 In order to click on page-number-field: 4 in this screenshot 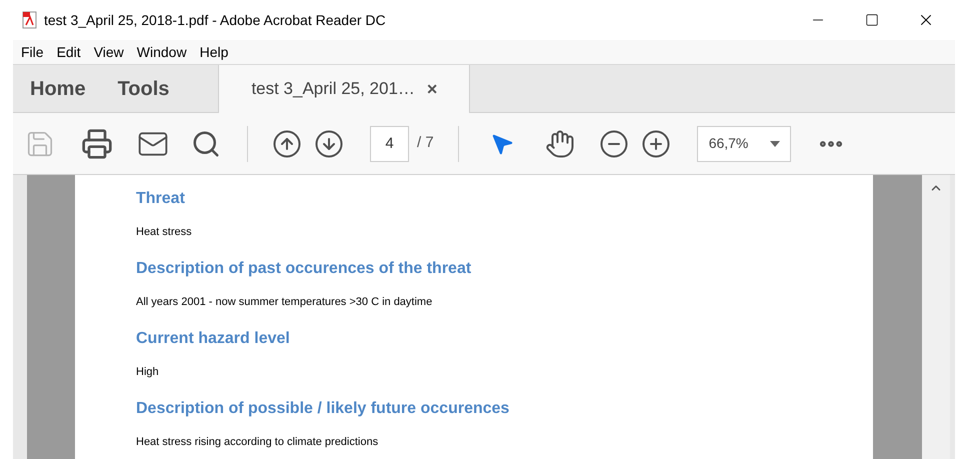, I will do `click(389, 144)`.